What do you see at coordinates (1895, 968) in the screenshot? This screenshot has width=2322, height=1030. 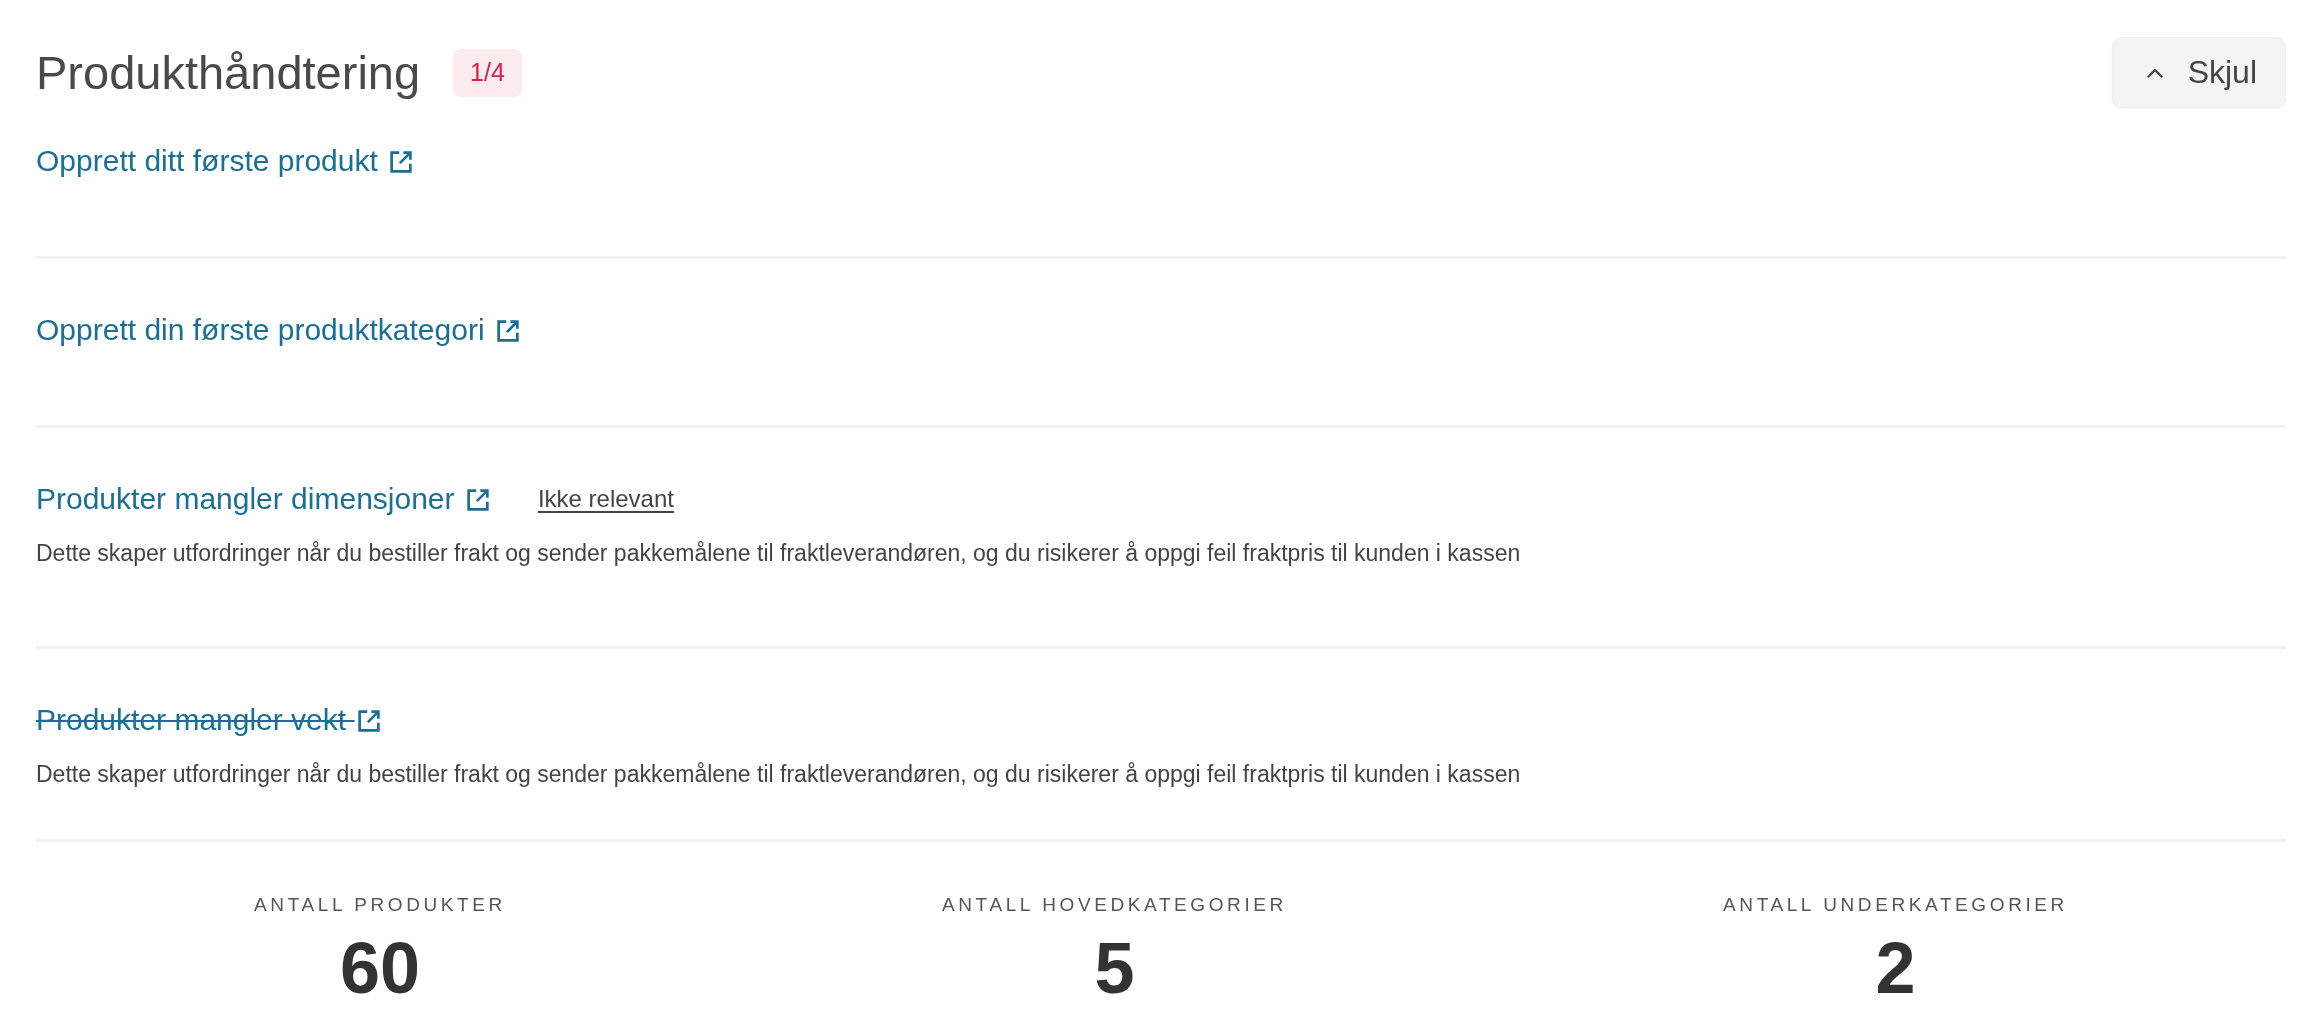 I see `stat-value: 2` at bounding box center [1895, 968].